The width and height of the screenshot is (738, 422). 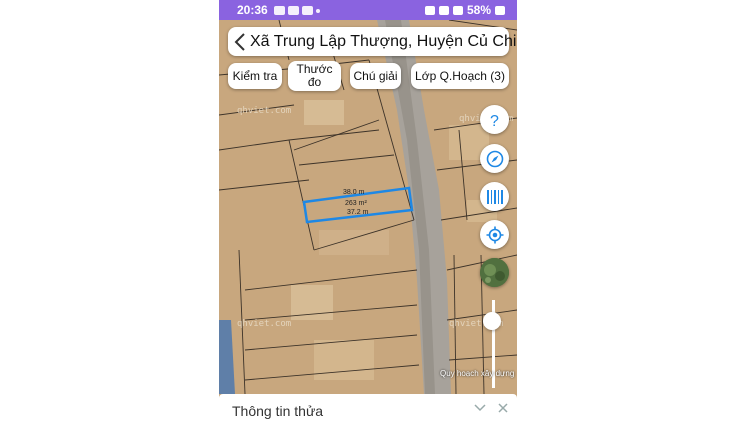 I want to click on battery-percentage: 58%, so click(x=478, y=10).